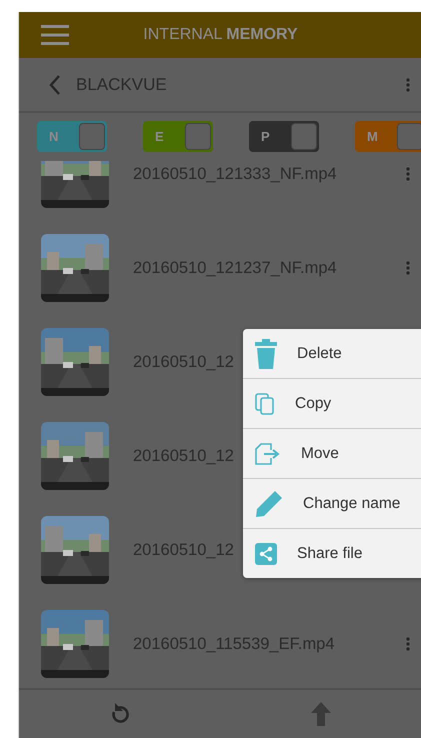 The image size is (421, 738). Describe the element at coordinates (332, 553) in the screenshot. I see `menu-item: Share file` at that location.